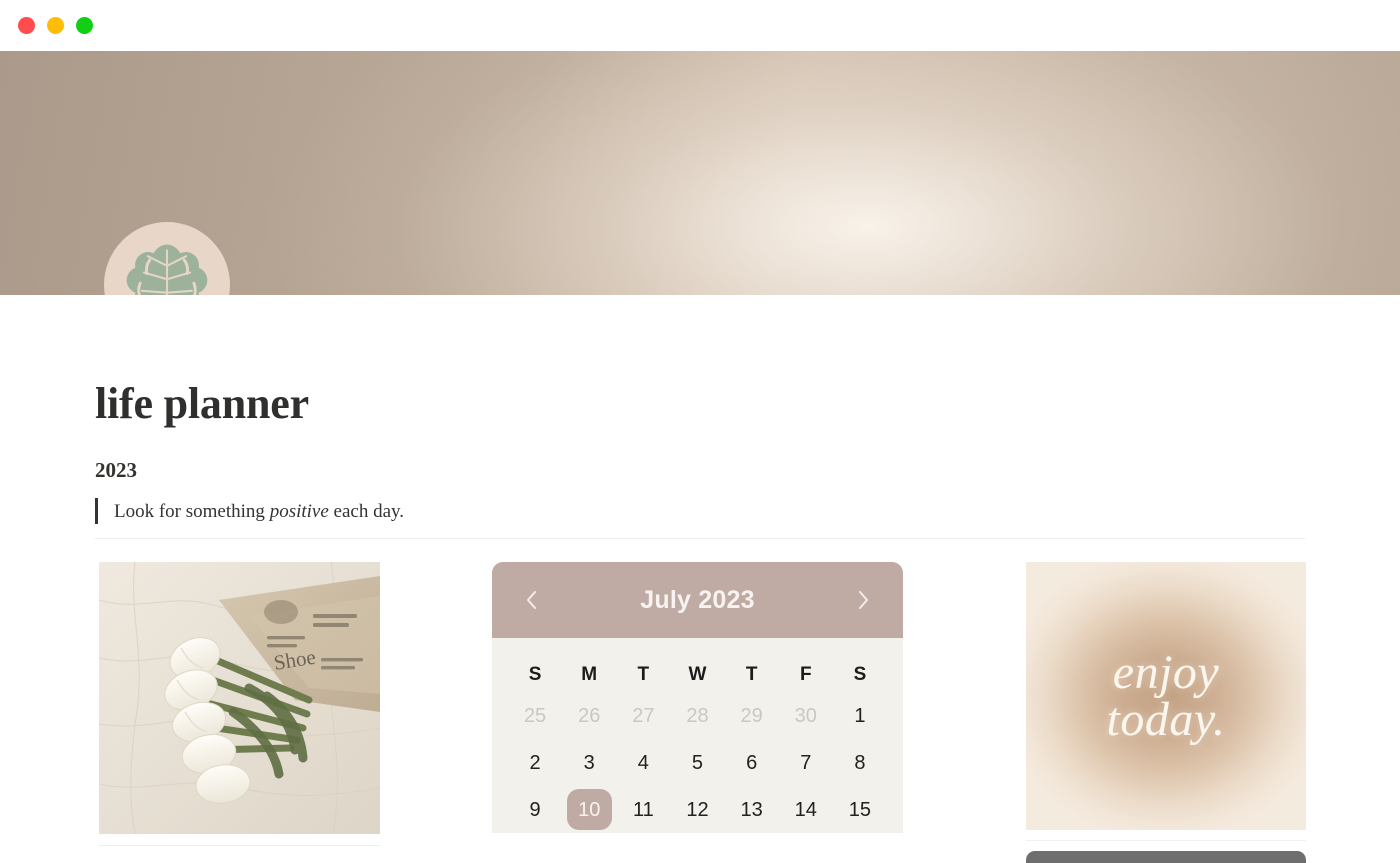 The height and width of the screenshot is (863, 1400). I want to click on calendar-day: 29, so click(751, 715).